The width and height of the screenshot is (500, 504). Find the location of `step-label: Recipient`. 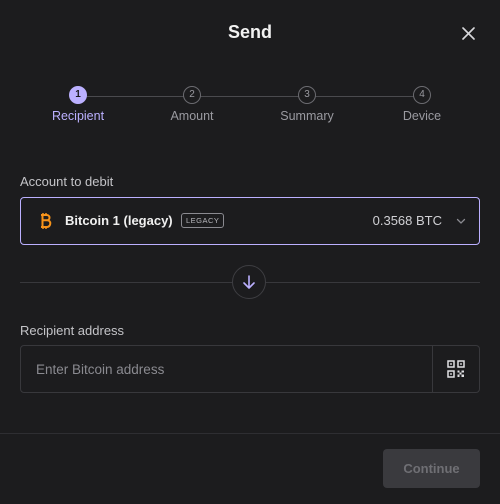

step-label: Recipient is located at coordinates (78, 116).